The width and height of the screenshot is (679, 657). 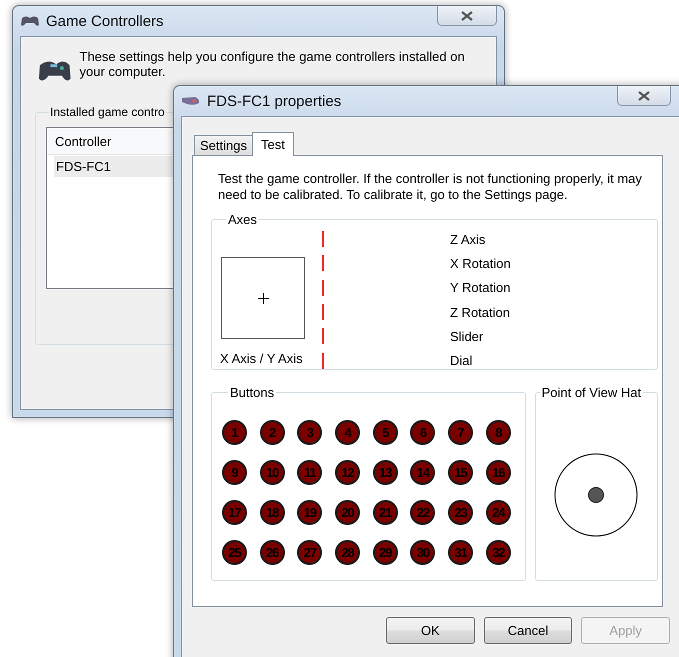 I want to click on column-header: Controller, so click(x=83, y=141).